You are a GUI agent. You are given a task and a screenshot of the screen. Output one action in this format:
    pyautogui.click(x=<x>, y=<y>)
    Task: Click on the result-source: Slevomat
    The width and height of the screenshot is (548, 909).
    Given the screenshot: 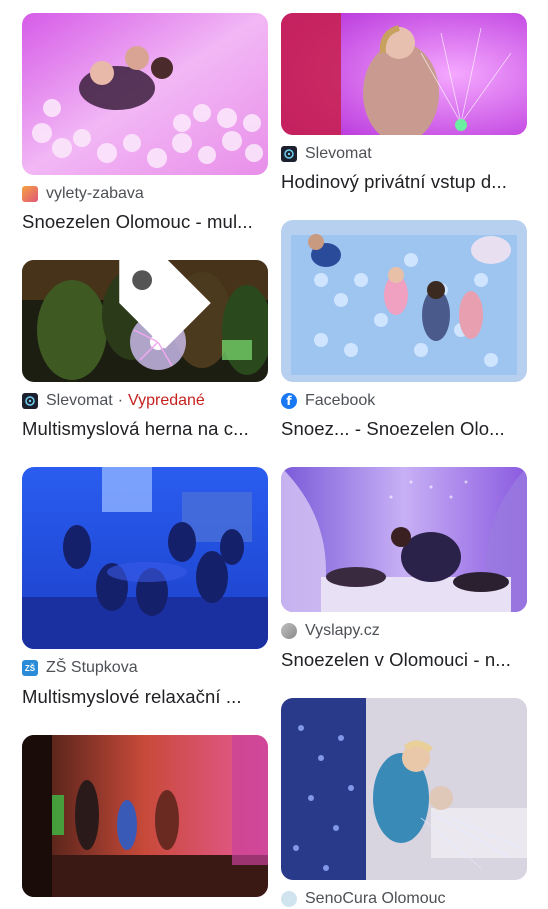 What is the action you would take?
    pyautogui.click(x=326, y=154)
    